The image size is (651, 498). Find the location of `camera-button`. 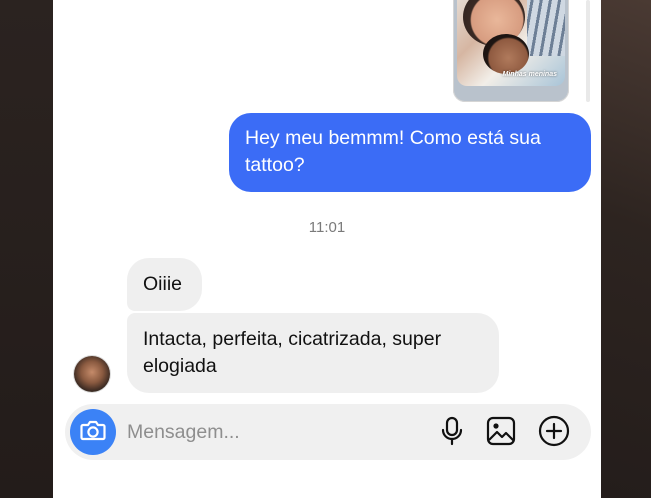

camera-button is located at coordinates (93, 432).